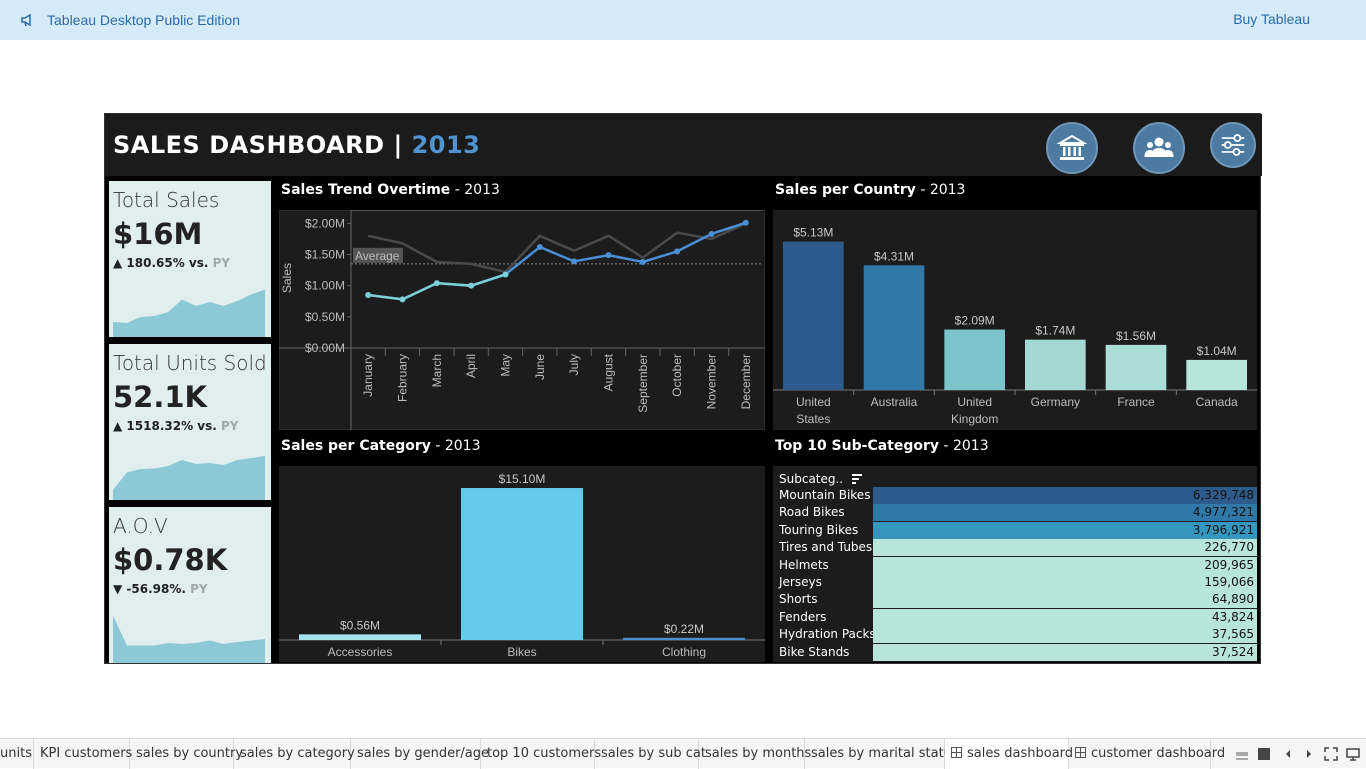 The image size is (1366, 769). Describe the element at coordinates (1309, 754) in the screenshot. I see `next-sheet-icon` at that location.